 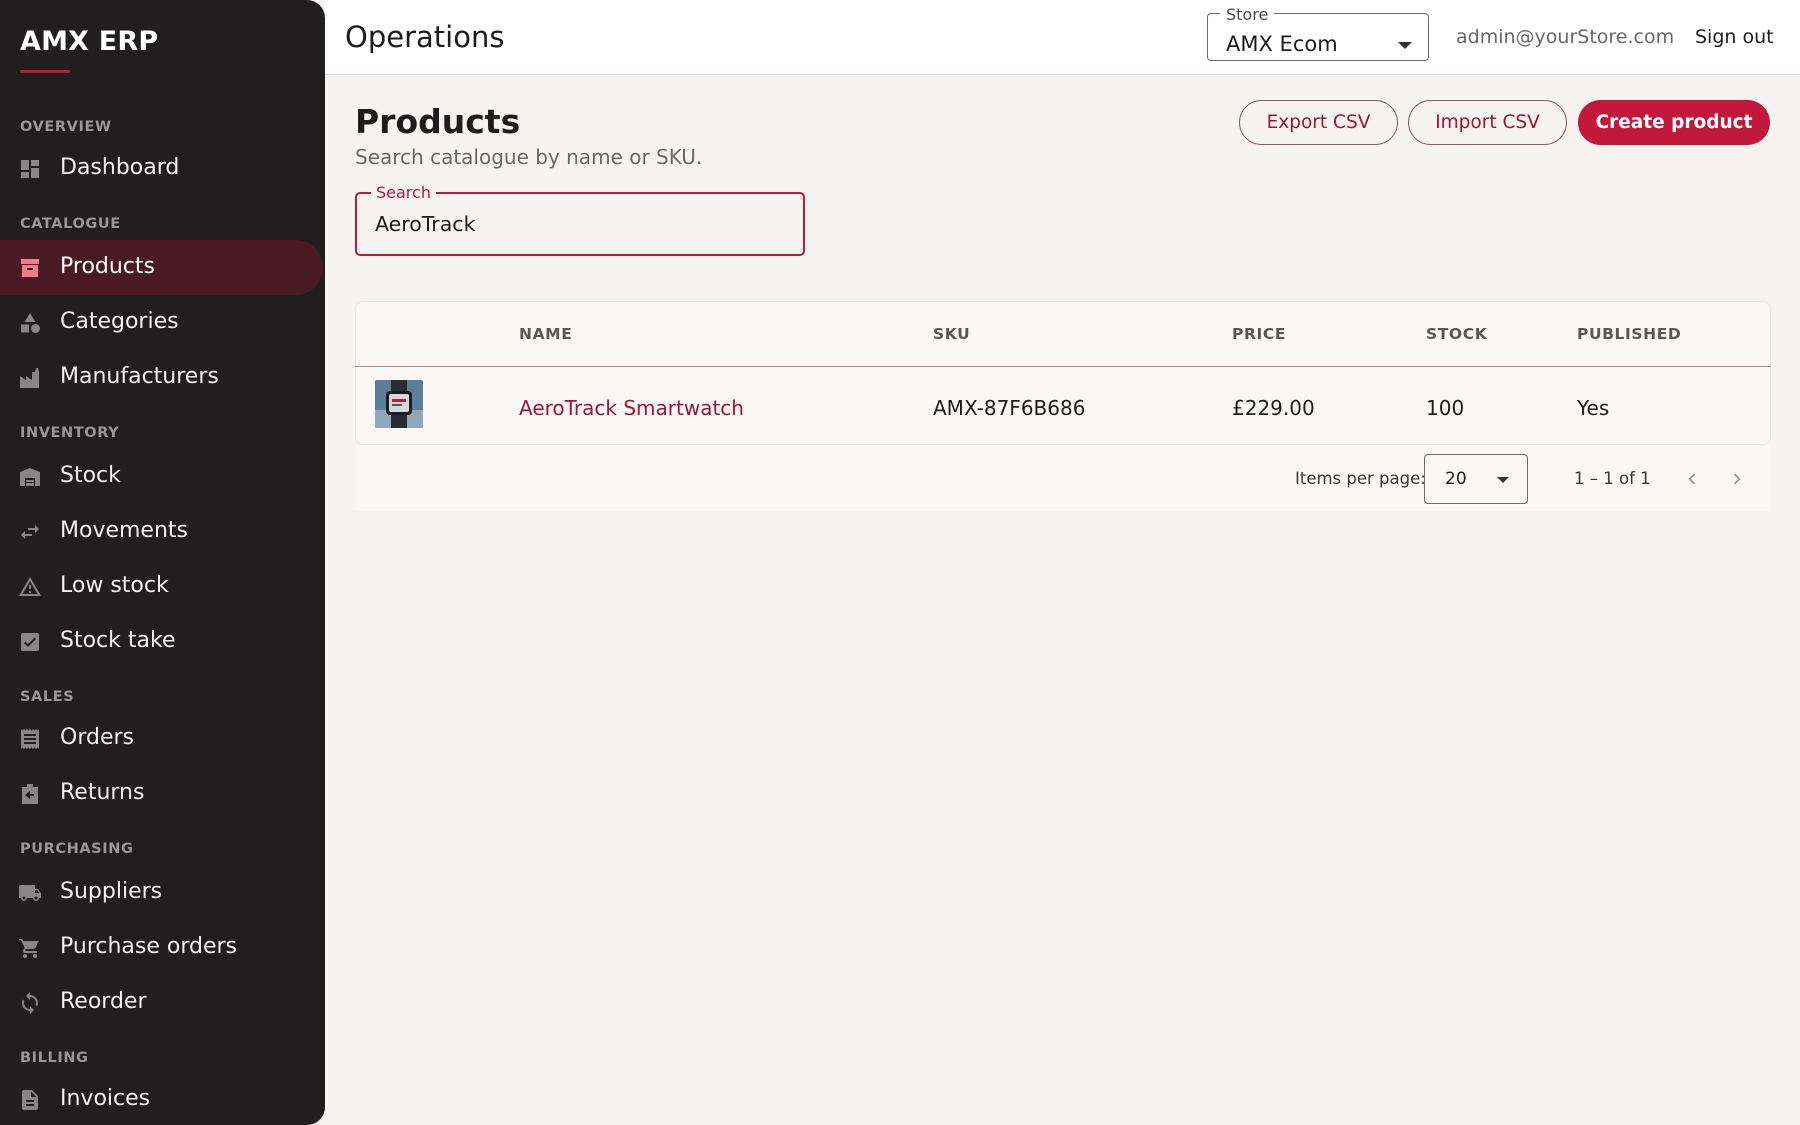 What do you see at coordinates (1445, 408) in the screenshot?
I see `product-stock: 100` at bounding box center [1445, 408].